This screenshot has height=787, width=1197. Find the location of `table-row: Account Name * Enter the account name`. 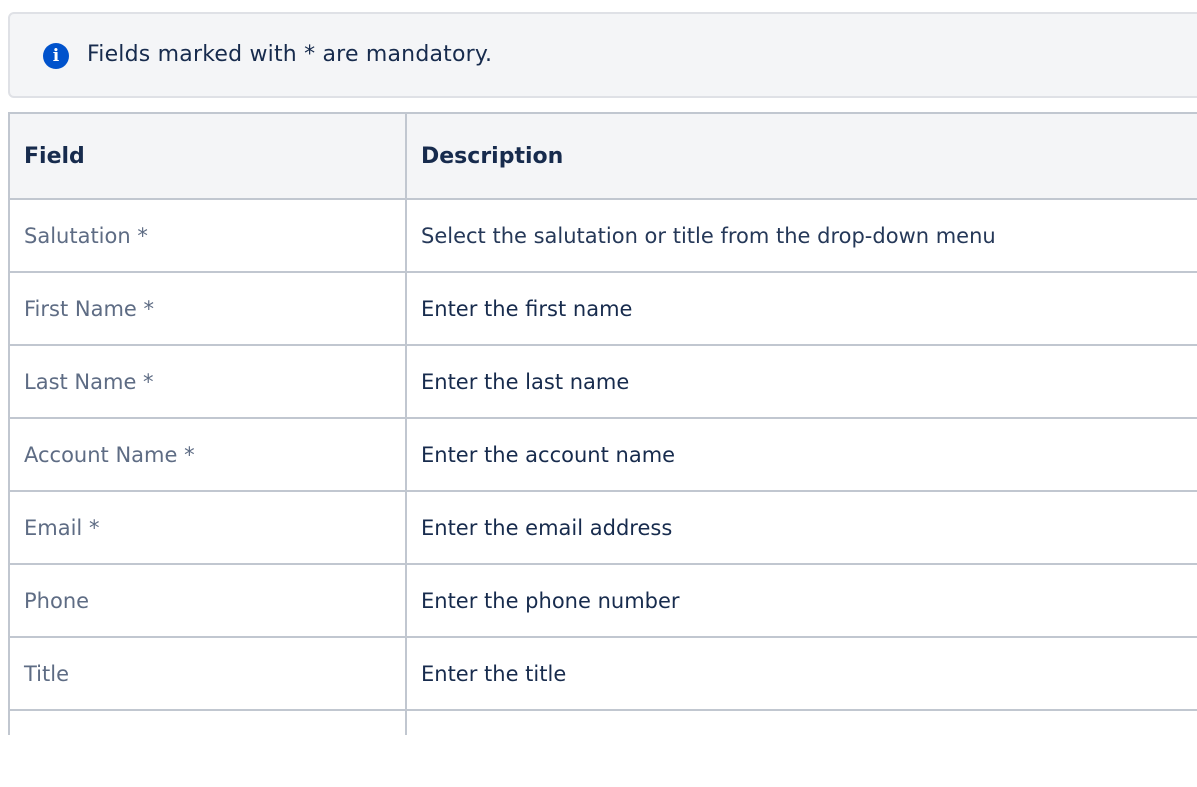

table-row: Account Name * Enter the account name is located at coordinates (602, 454).